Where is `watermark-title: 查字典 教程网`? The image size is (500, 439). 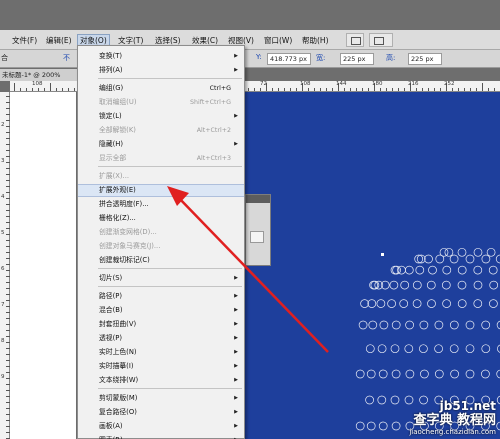
watermark-title: 查字典 教程网 is located at coordinates (454, 420).